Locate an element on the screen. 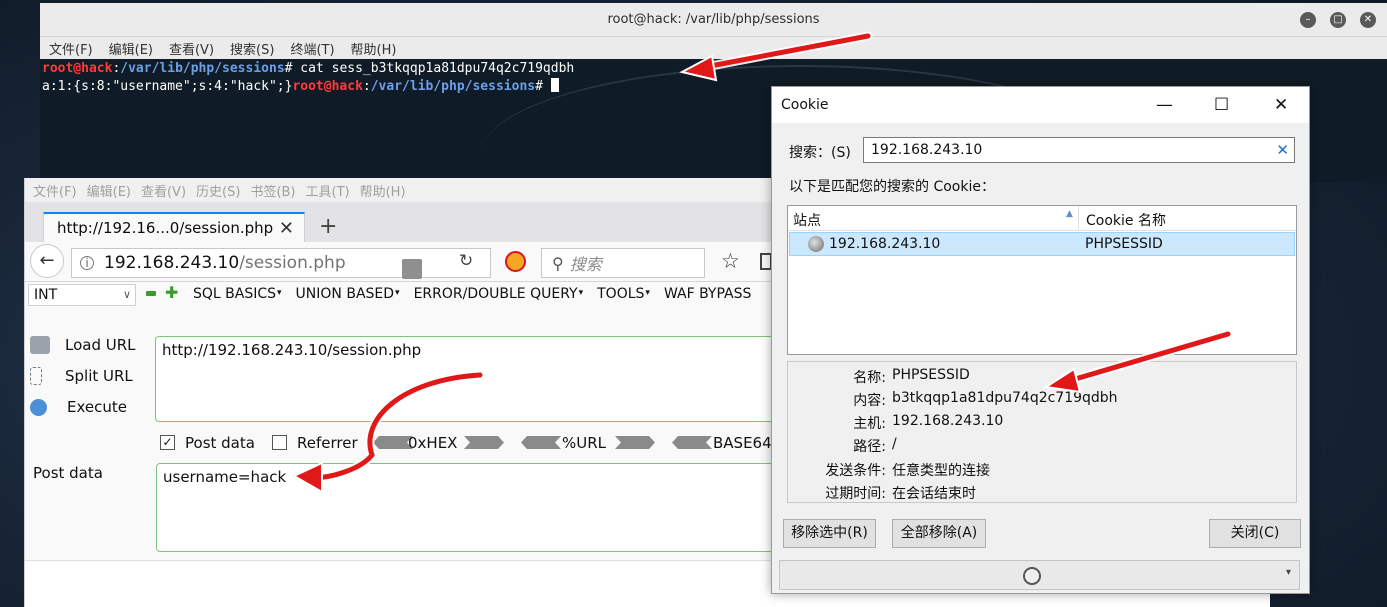 The height and width of the screenshot is (607, 1387). detail-value: 在会话结束时 is located at coordinates (934, 494).